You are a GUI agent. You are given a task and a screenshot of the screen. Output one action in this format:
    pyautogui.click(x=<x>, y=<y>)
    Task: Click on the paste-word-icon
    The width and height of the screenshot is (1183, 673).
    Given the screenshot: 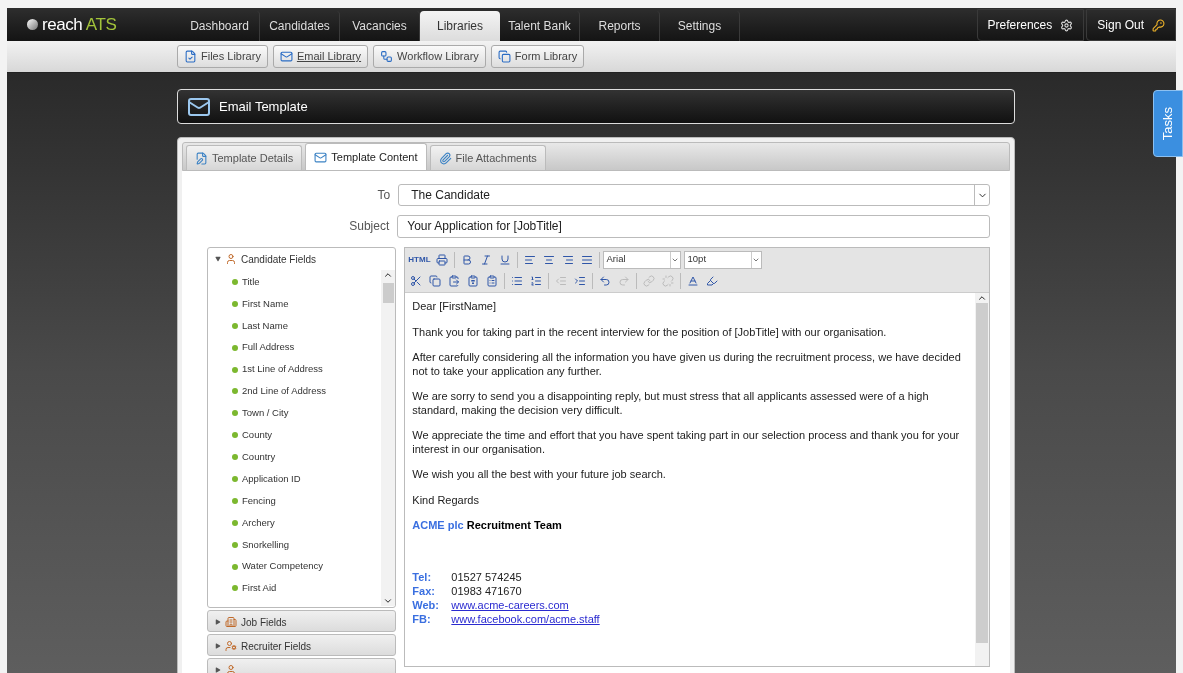 What is the action you would take?
    pyautogui.click(x=492, y=280)
    